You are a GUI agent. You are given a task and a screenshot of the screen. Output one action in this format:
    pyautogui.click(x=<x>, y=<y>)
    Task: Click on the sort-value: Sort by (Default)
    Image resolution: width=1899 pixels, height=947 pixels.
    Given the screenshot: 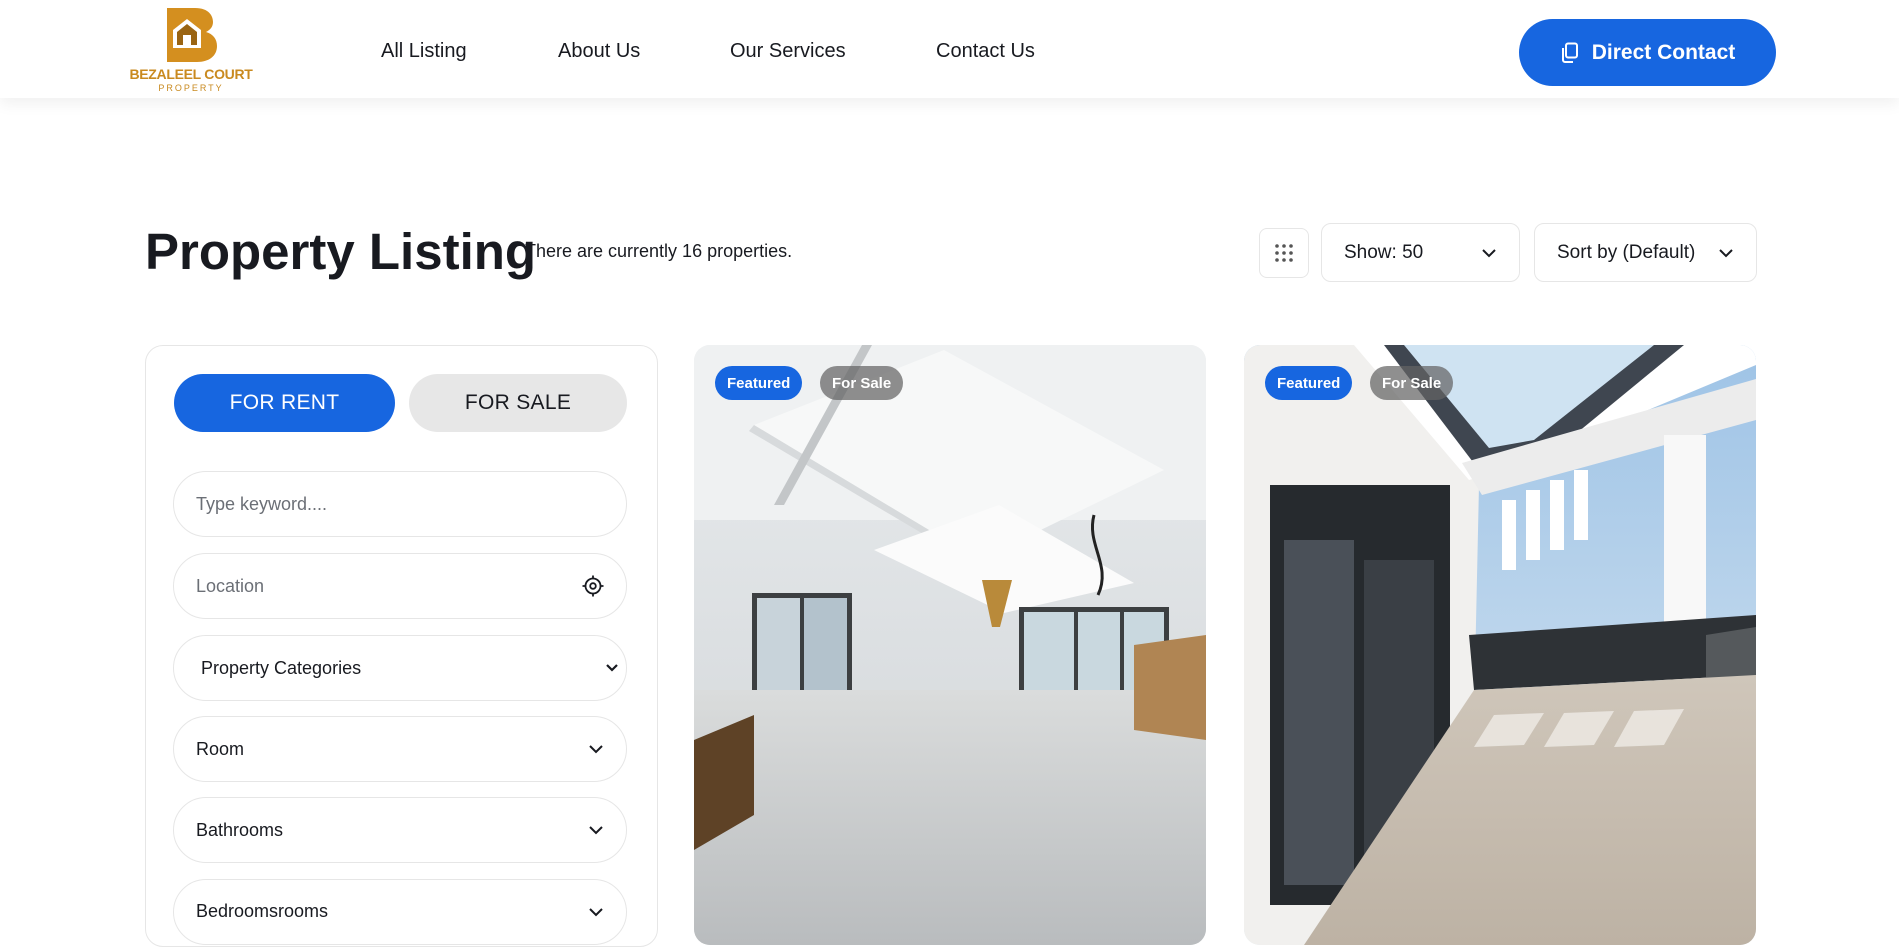 What is the action you would take?
    pyautogui.click(x=1626, y=252)
    